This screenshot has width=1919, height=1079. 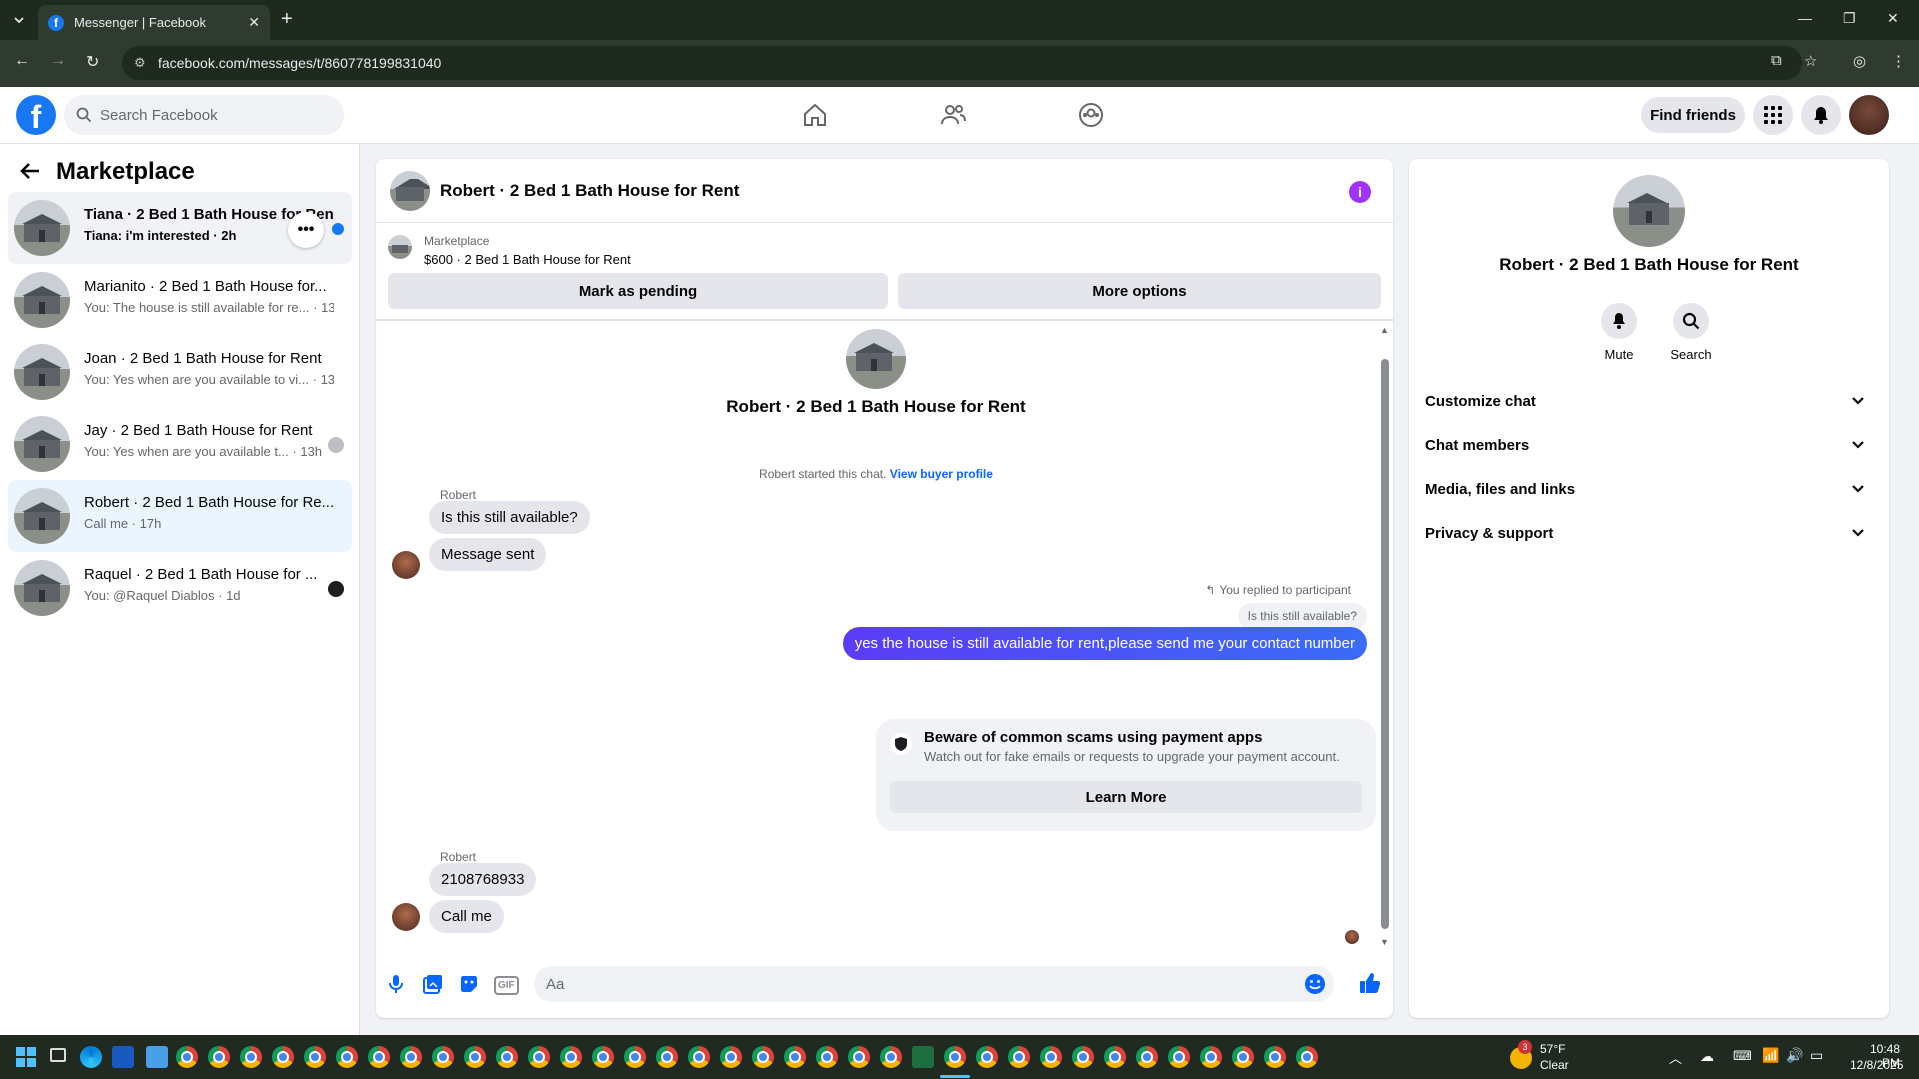 I want to click on account-avatar, so click(x=1869, y=115).